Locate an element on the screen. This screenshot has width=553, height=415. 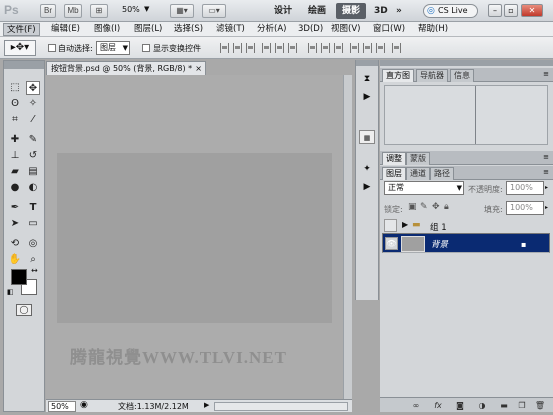
distribute-bottom-icon is located at coordinates (338, 48).